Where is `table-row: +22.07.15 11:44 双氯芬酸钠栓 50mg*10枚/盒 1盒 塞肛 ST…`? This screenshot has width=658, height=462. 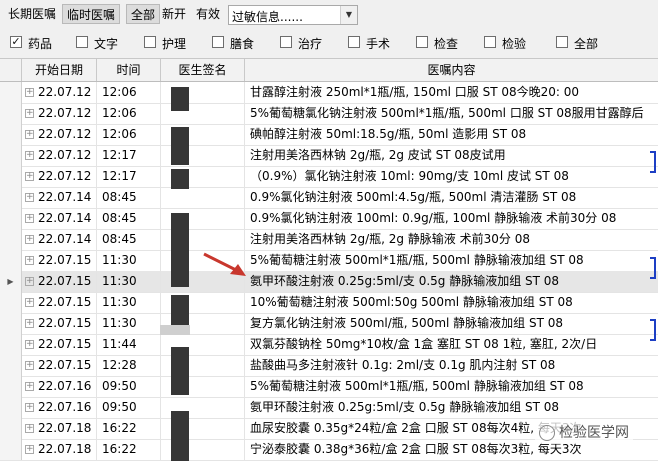
table-row: +22.07.15 11:44 双氯芬酸钠栓 50mg*10枚/盒 1盒 塞肛 ST… is located at coordinates (329, 345).